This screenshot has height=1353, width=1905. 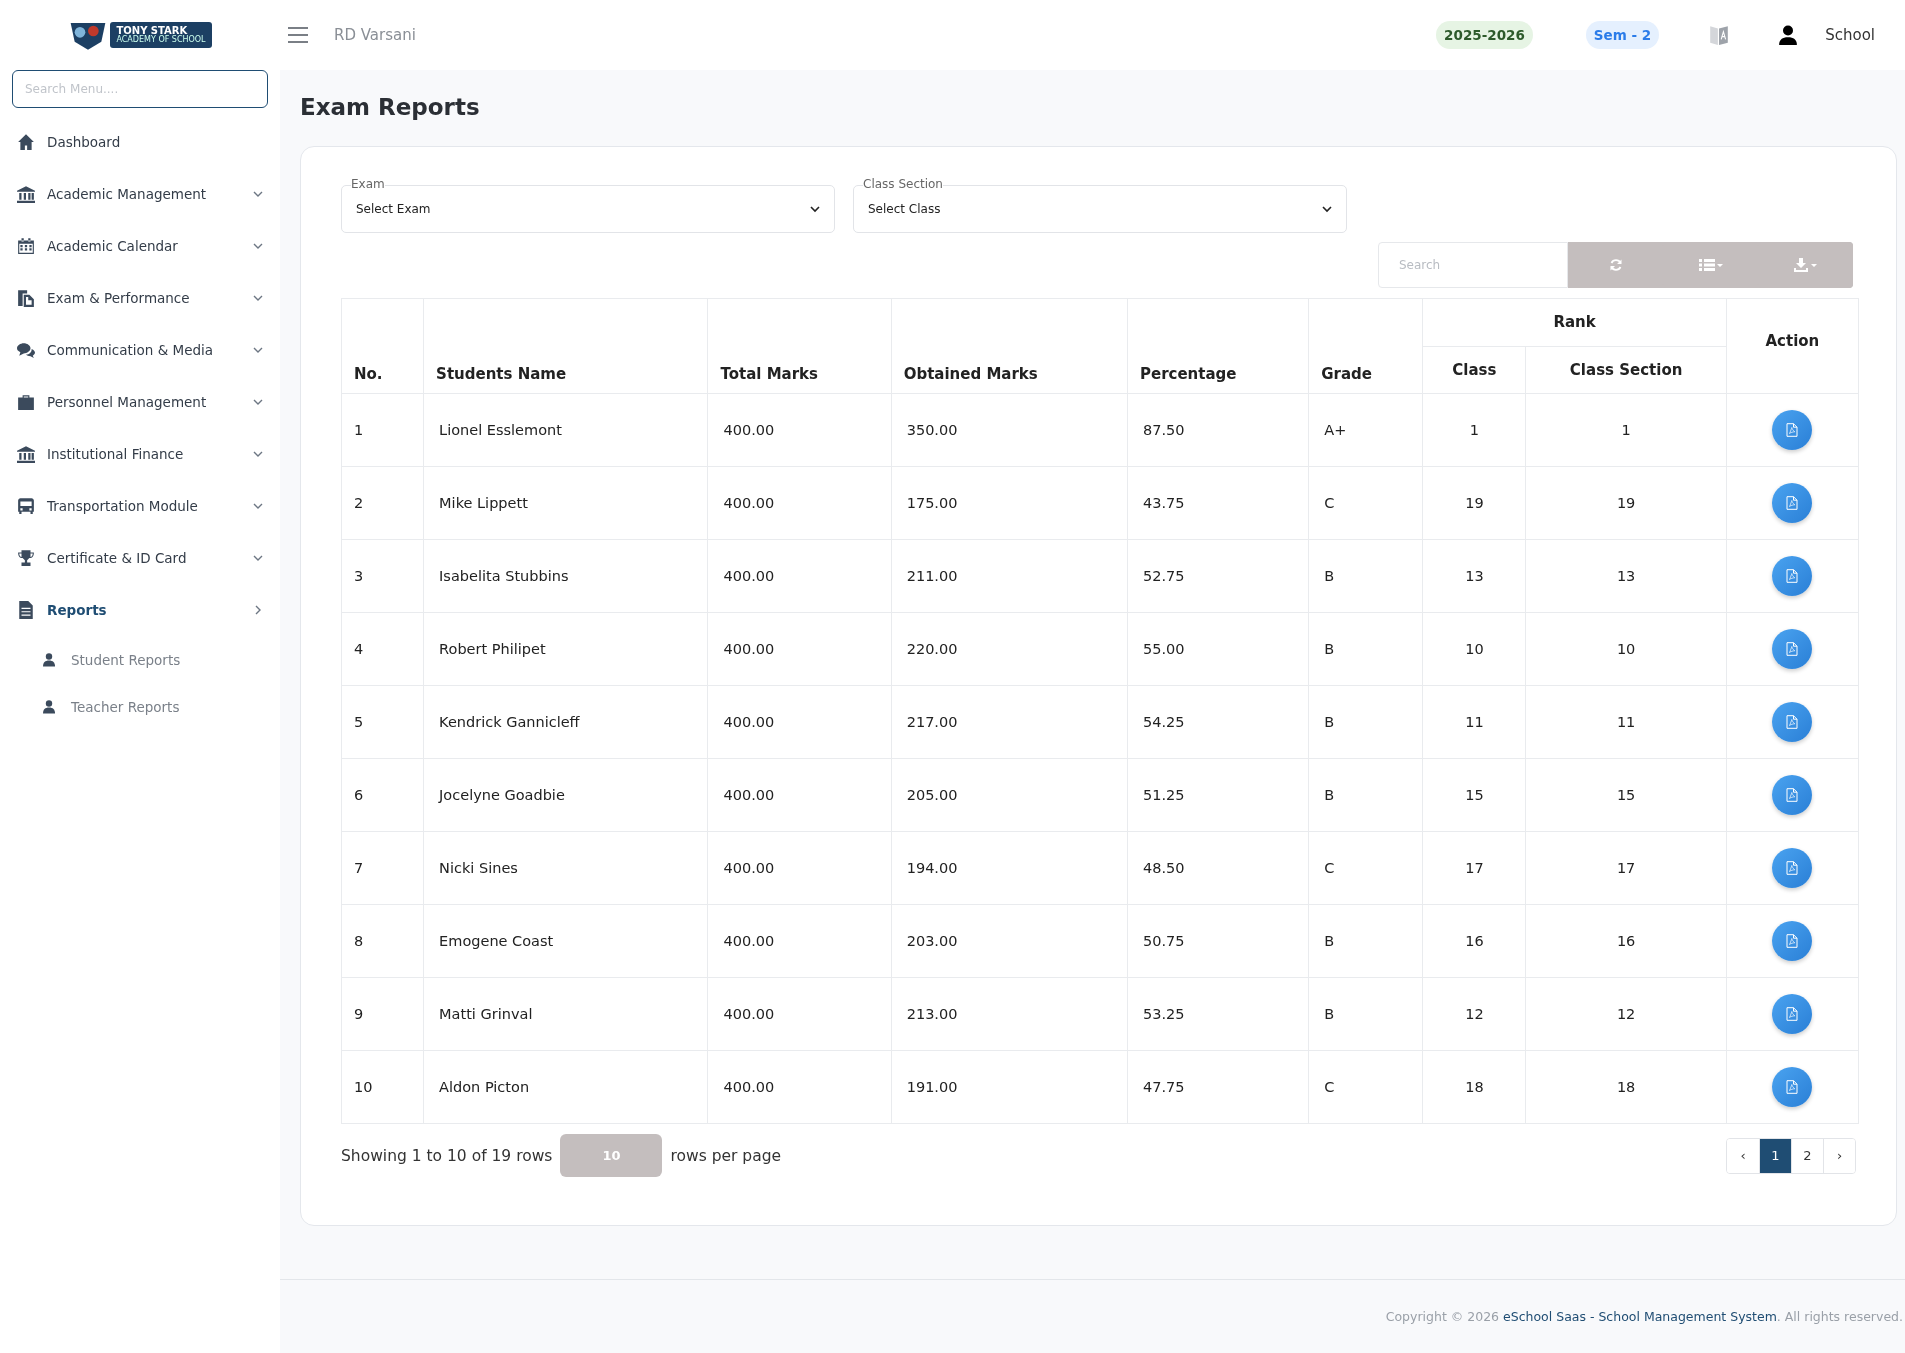 I want to click on column-header: Class, so click(x=1474, y=370).